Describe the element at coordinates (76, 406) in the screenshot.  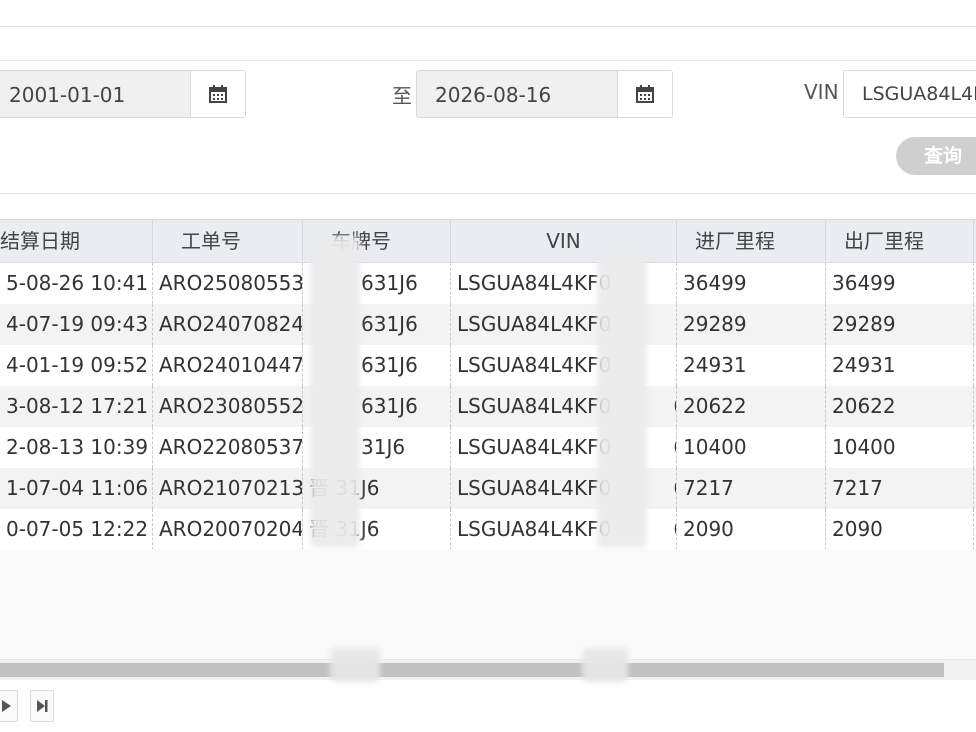
I see `cell-settle-date: 3-08-12 17:21` at that location.